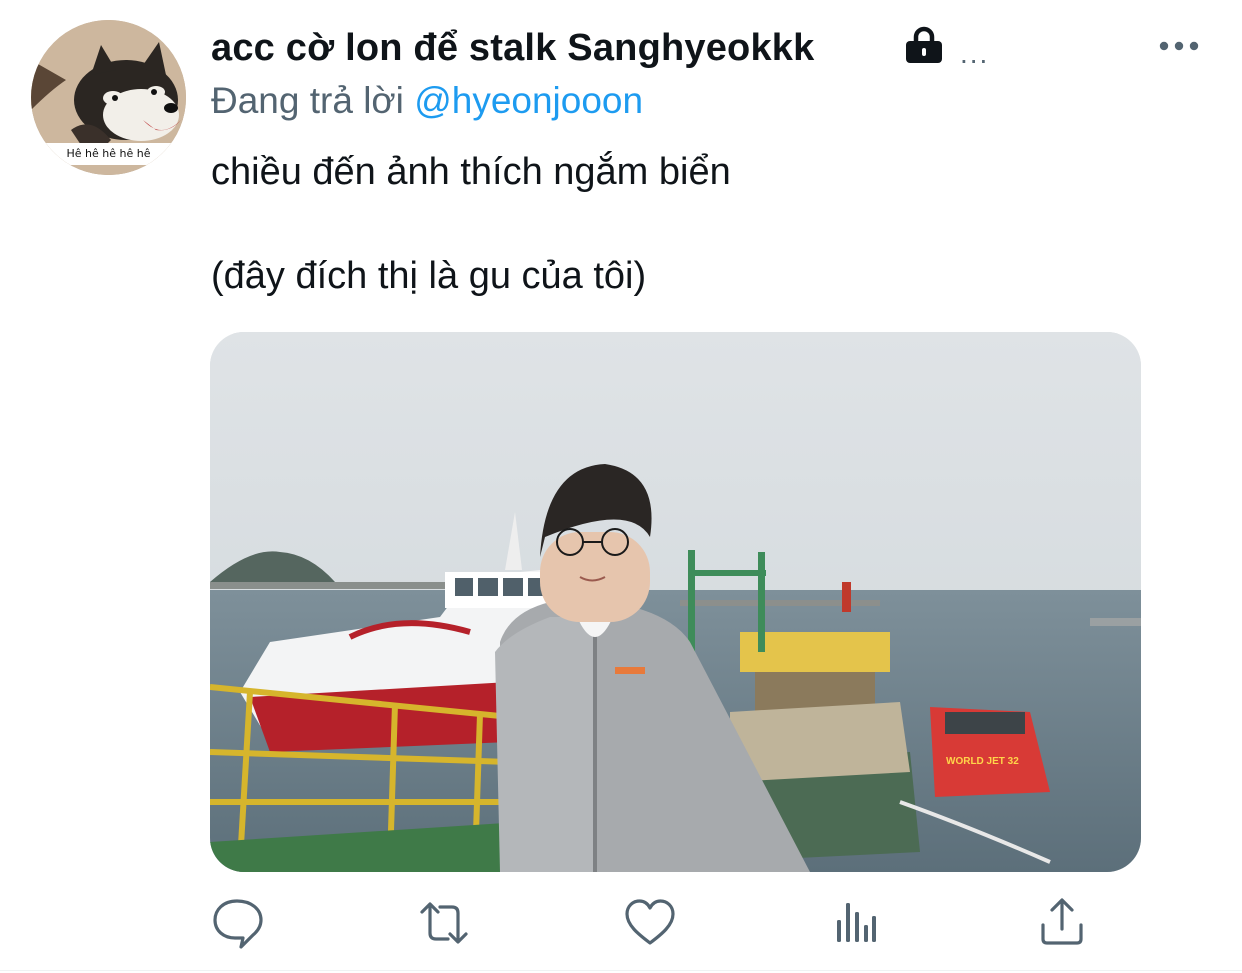  Describe the element at coordinates (444, 923) in the screenshot. I see `retweet-icon` at that location.